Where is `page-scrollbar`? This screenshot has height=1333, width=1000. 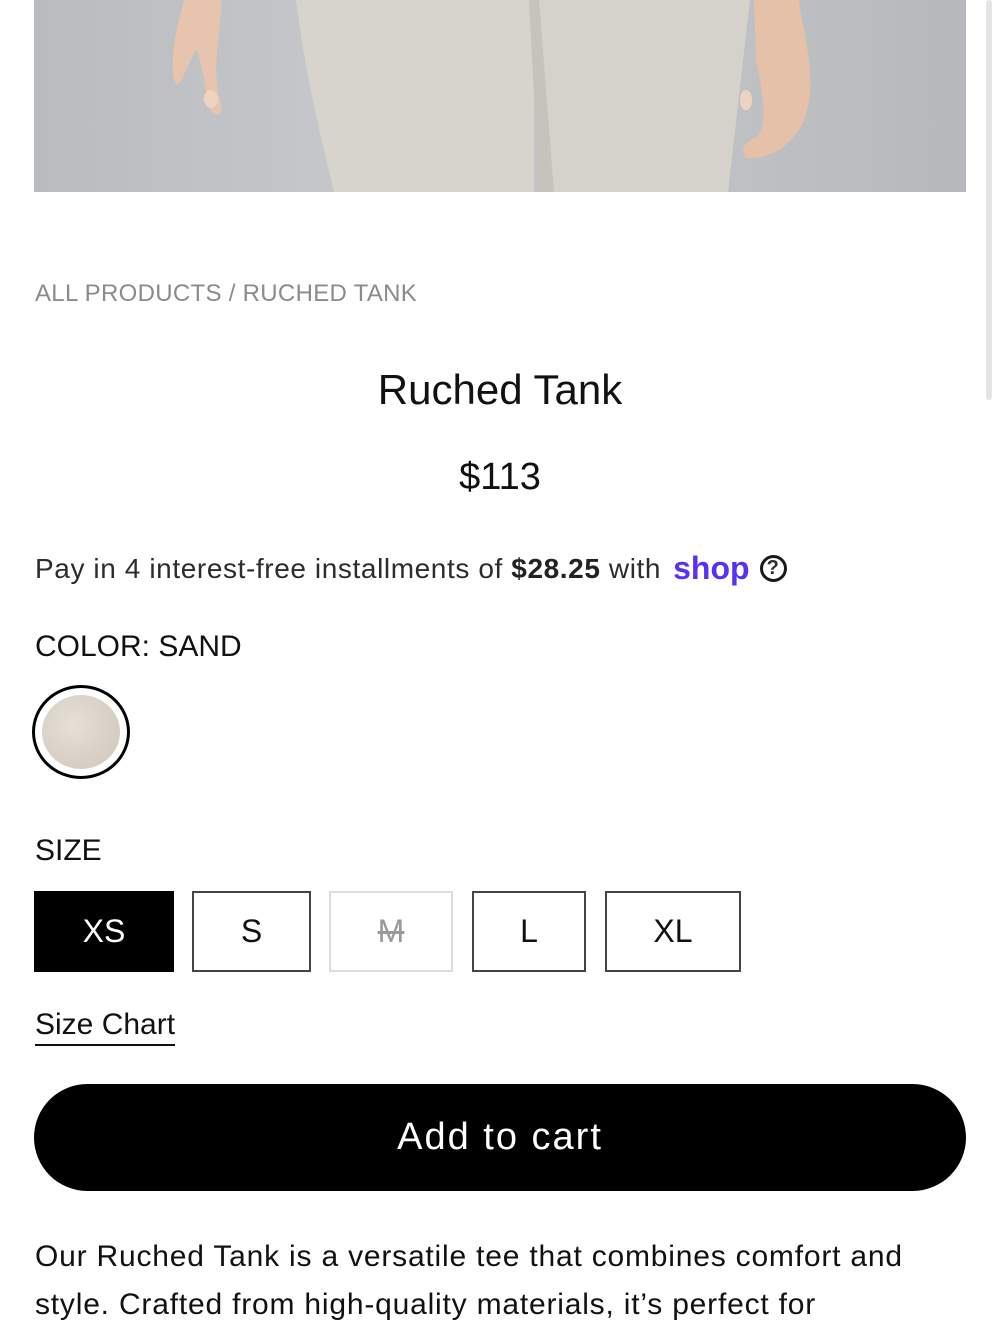 page-scrollbar is located at coordinates (989, 200).